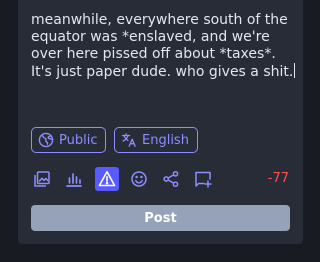  What do you see at coordinates (160, 218) in the screenshot?
I see `post-button: Post` at bounding box center [160, 218].